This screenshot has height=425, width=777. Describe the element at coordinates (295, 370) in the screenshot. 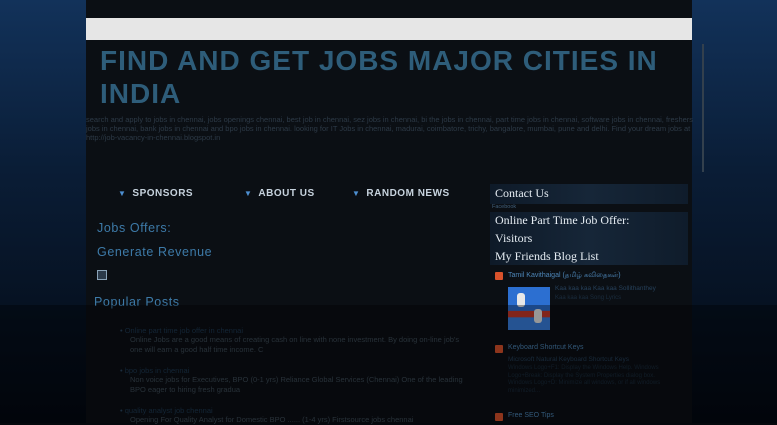

I see `post-link: bpo jobs in chennai` at that location.